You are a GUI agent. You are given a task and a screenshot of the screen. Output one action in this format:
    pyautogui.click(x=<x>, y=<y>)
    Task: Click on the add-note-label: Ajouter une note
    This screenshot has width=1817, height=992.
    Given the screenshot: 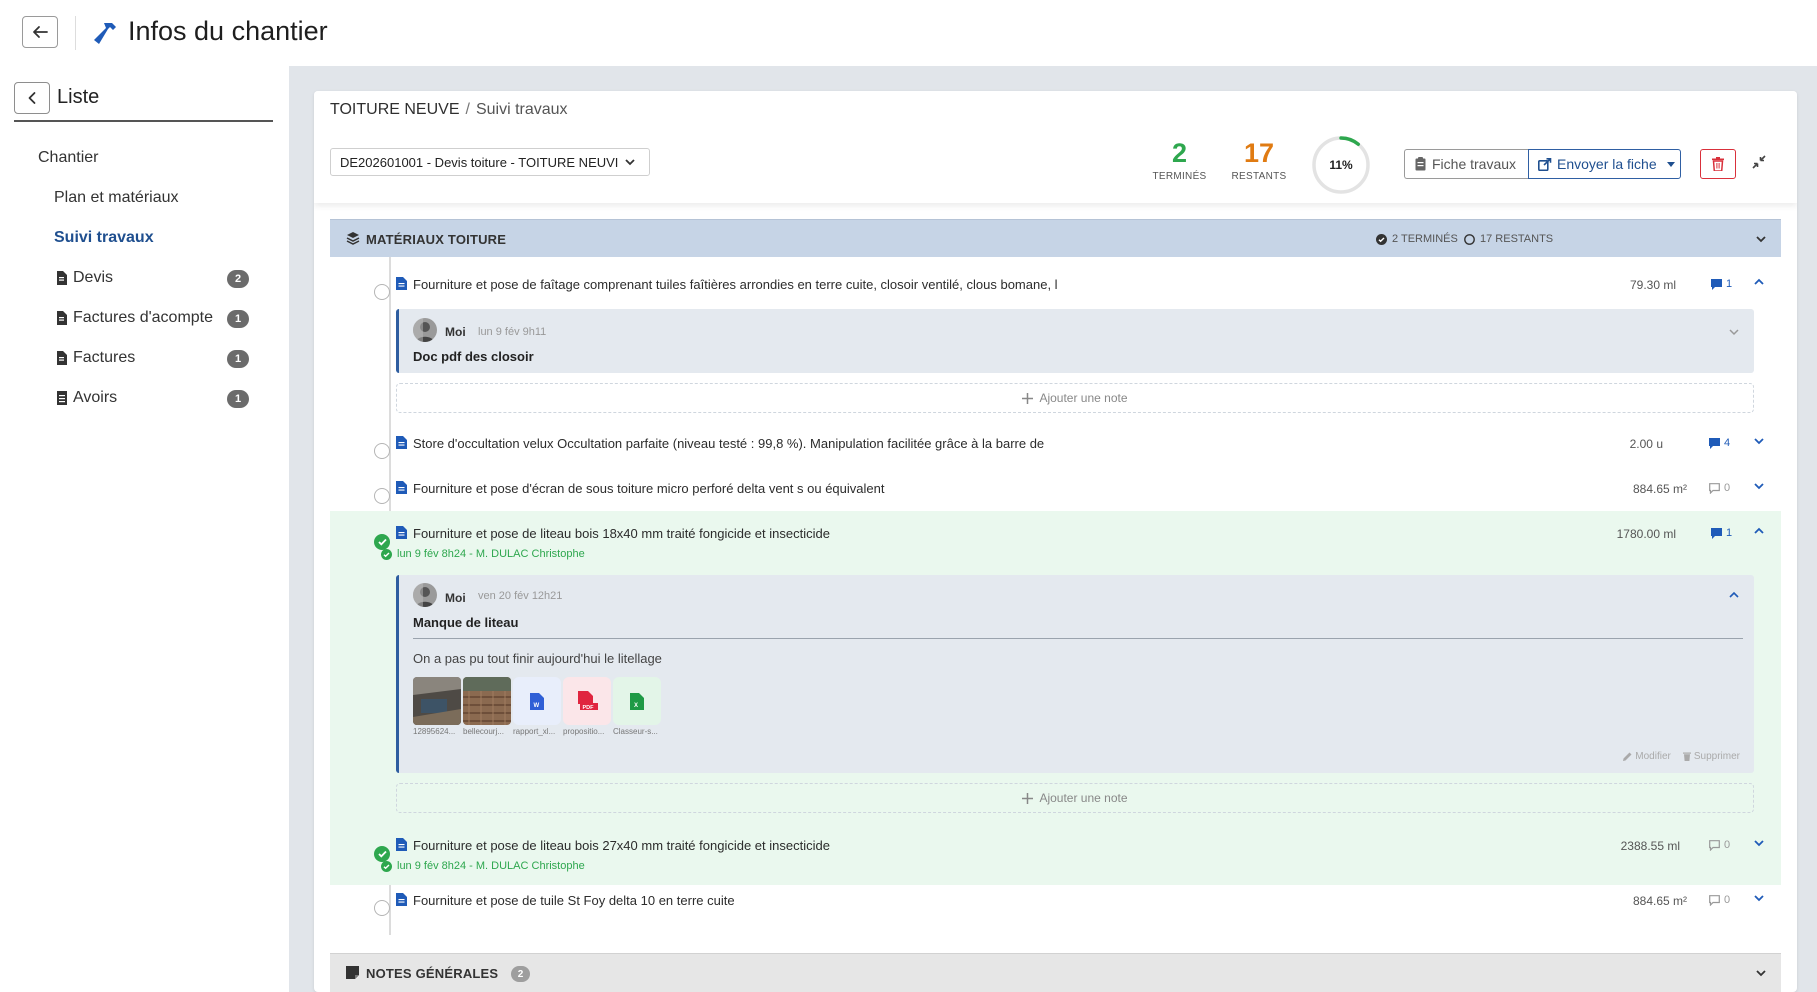 What is the action you would take?
    pyautogui.click(x=1083, y=798)
    